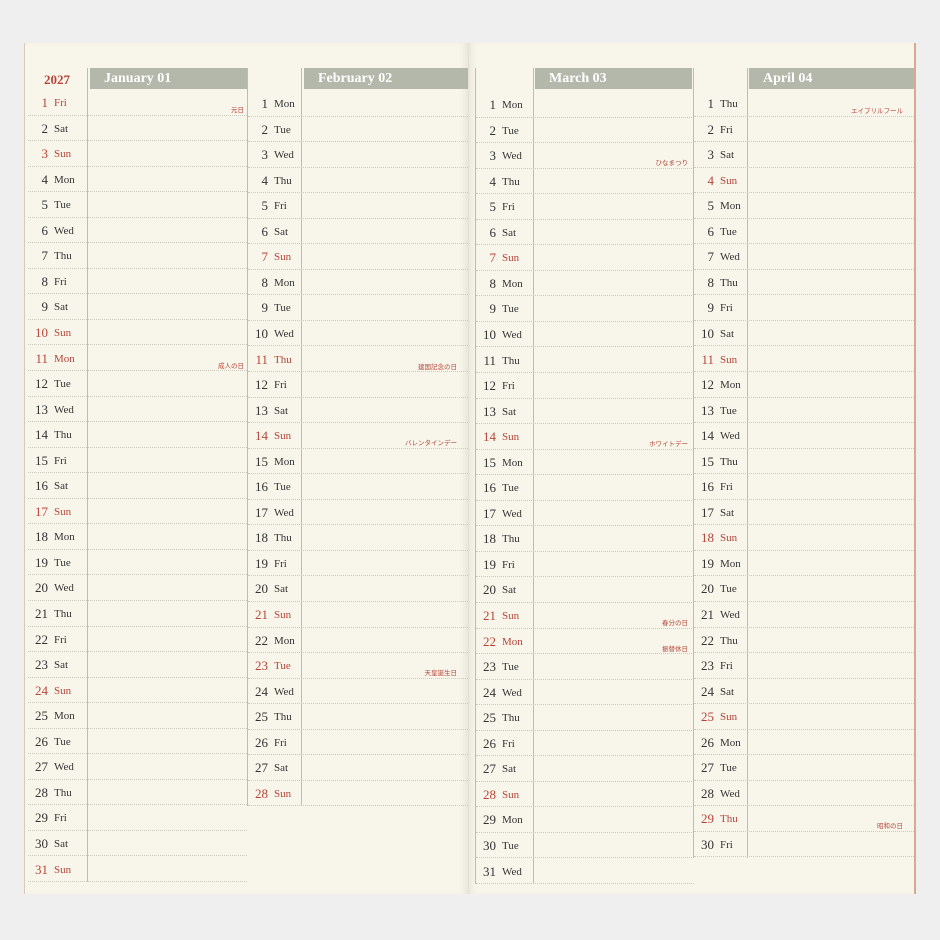 Image resolution: width=940 pixels, height=940 pixels. What do you see at coordinates (137, 665) in the screenshot?
I see `day-row: 23 Sat` at bounding box center [137, 665].